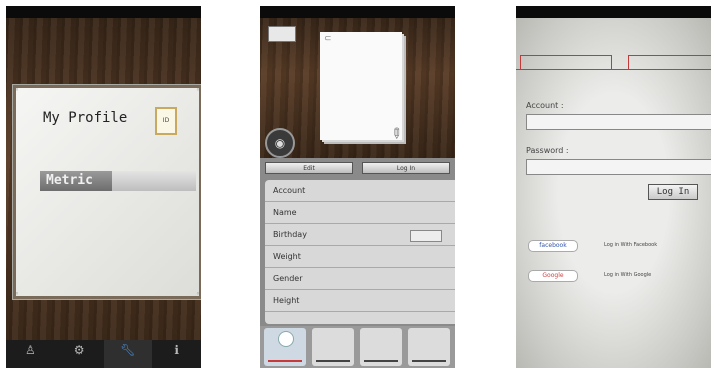 The height and width of the screenshot is (369, 711). What do you see at coordinates (289, 190) in the screenshot?
I see `field-label: Account` at bounding box center [289, 190].